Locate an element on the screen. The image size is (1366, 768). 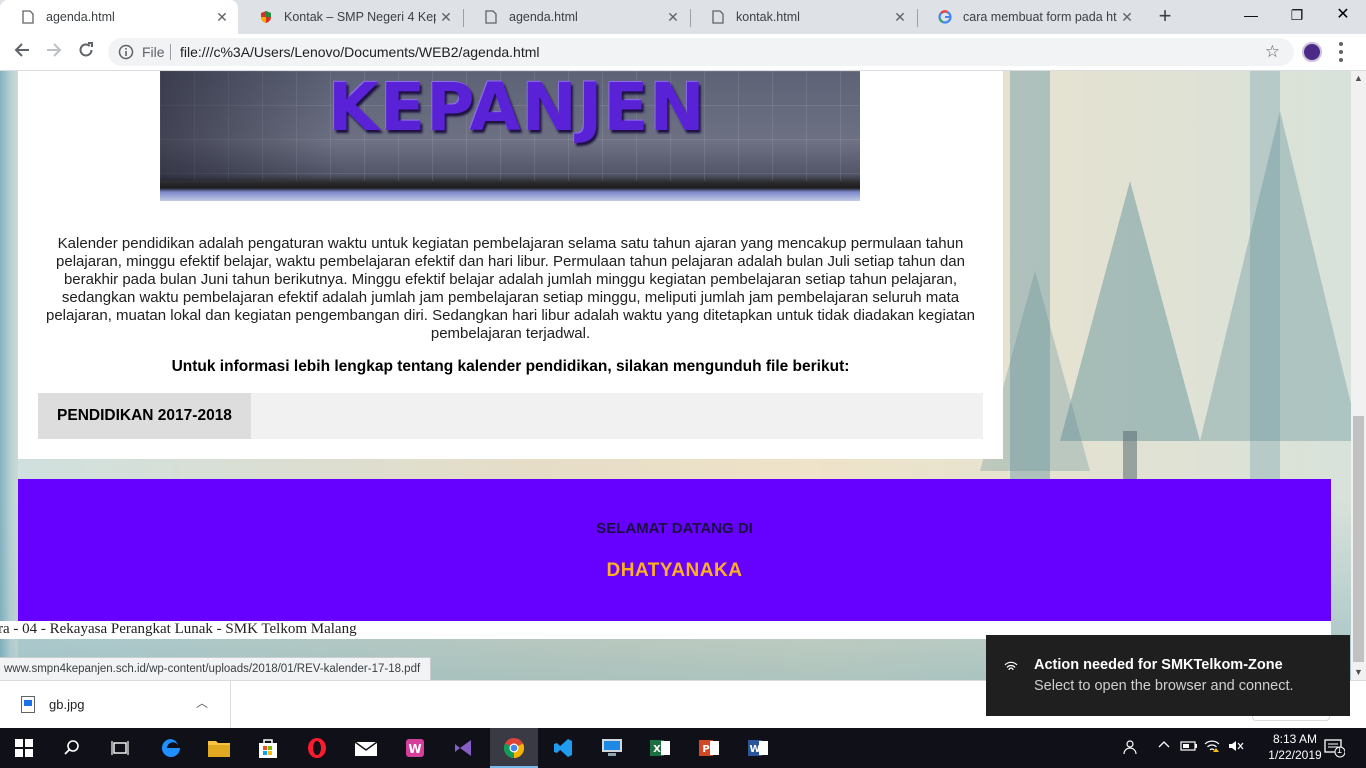
tab-google-search: cara membuat form pada html ✕ is located at coordinates (1030, 17).